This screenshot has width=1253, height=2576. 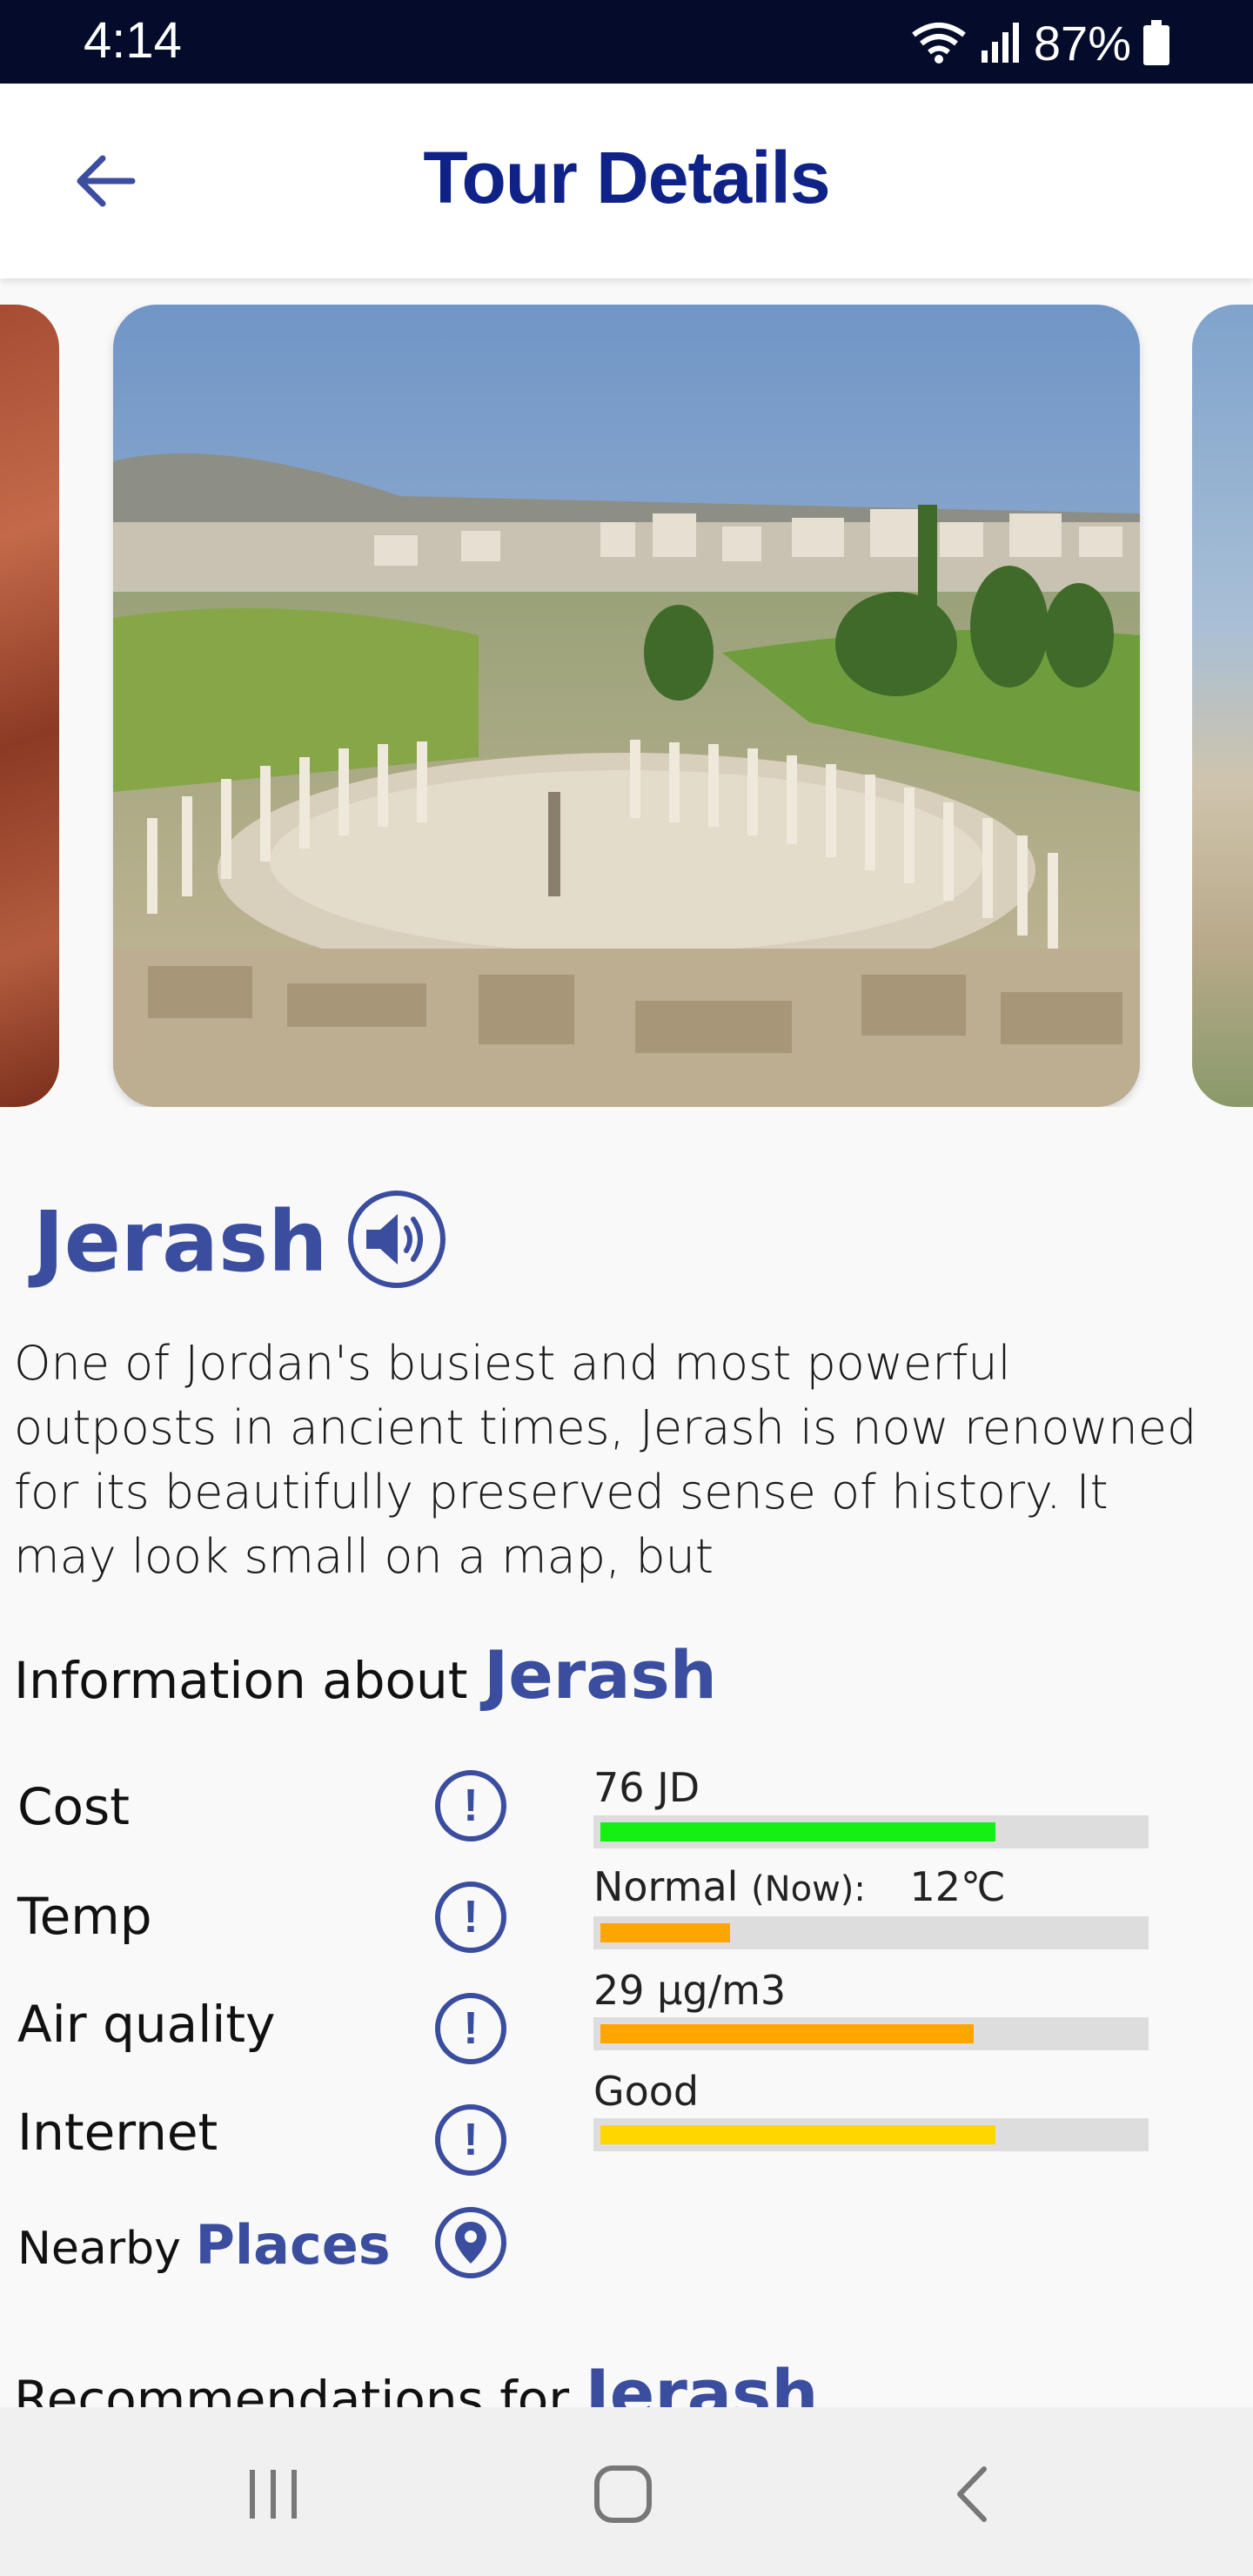 What do you see at coordinates (146, 2024) in the screenshot?
I see `air-quality-label: Air quality` at bounding box center [146, 2024].